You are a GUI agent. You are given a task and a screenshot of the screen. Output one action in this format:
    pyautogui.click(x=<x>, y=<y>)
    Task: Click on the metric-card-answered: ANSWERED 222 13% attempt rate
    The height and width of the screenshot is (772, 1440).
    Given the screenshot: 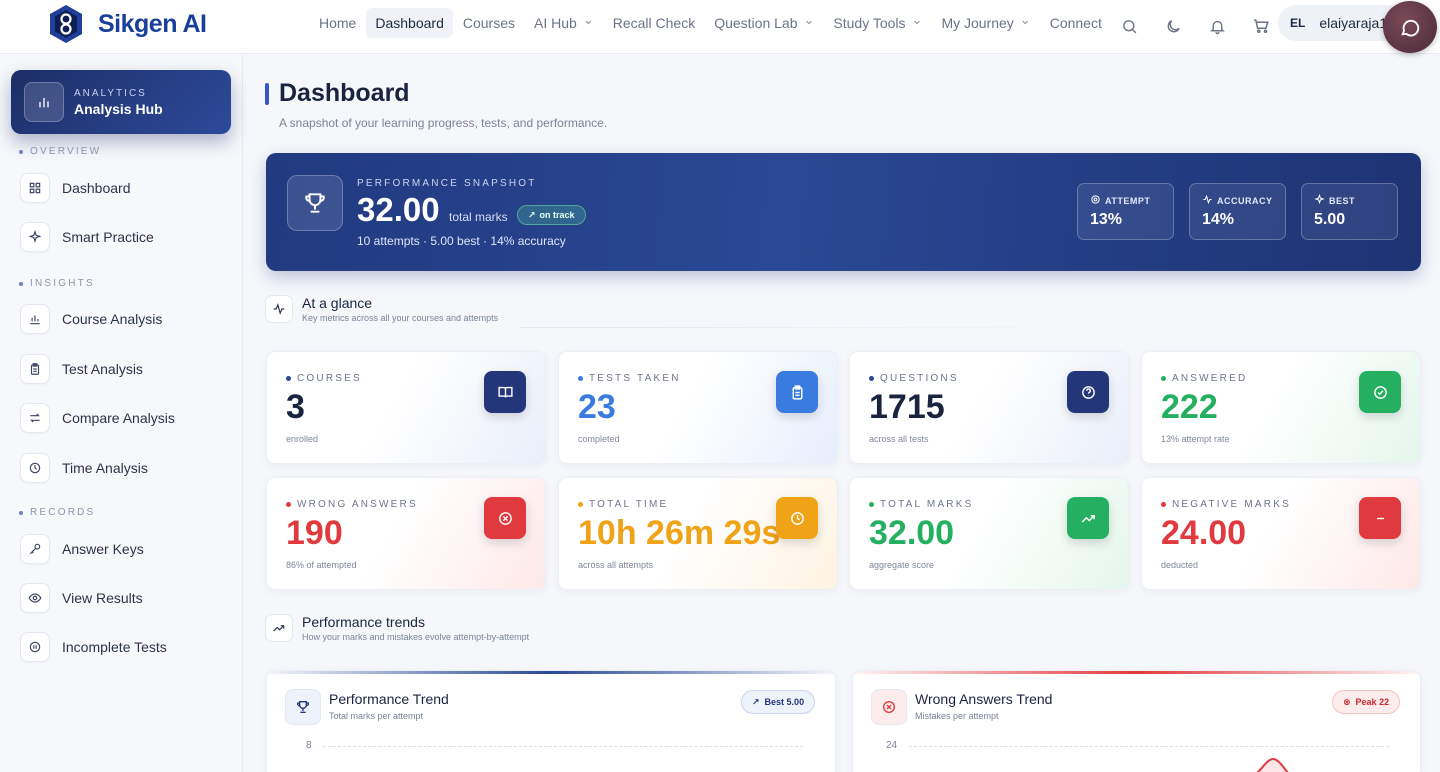 What is the action you would take?
    pyautogui.click(x=1281, y=407)
    